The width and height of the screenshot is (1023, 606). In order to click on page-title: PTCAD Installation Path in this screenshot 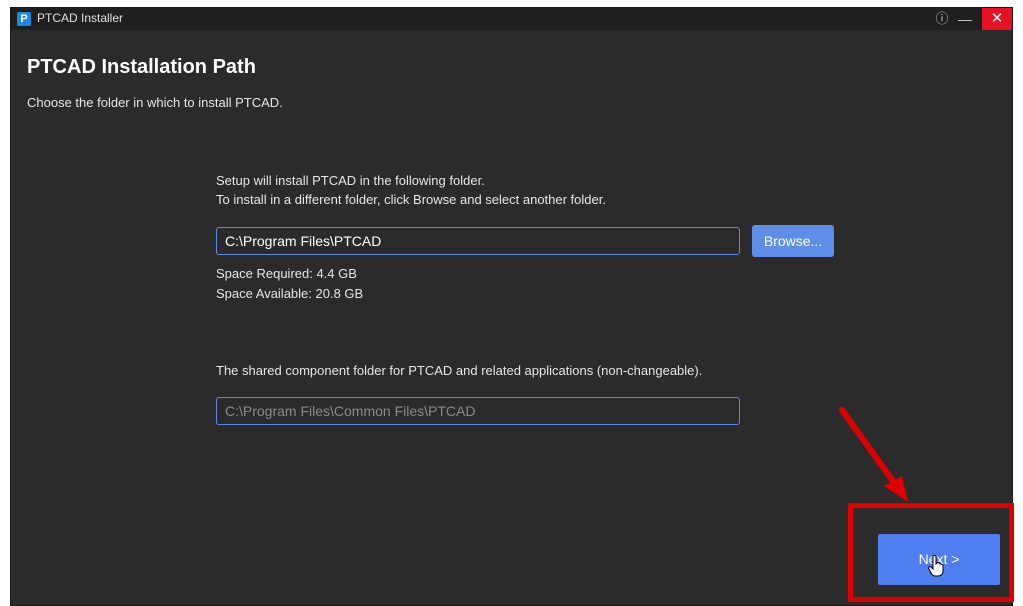, I will do `click(141, 67)`.